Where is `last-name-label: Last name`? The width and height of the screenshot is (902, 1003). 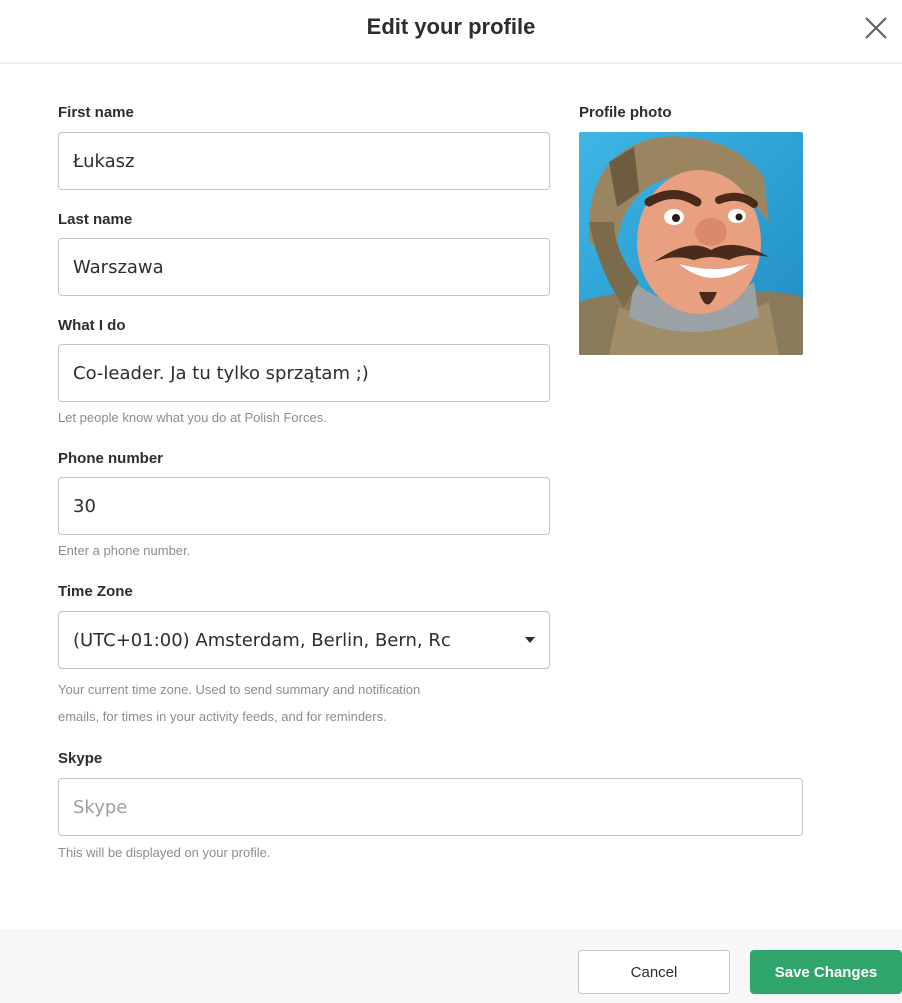
last-name-label: Last name is located at coordinates (95, 219).